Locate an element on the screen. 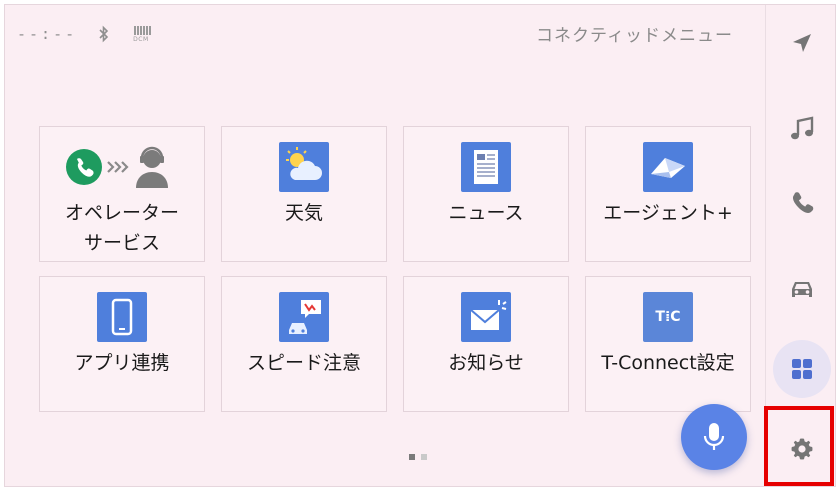  weather-icon is located at coordinates (304, 167).